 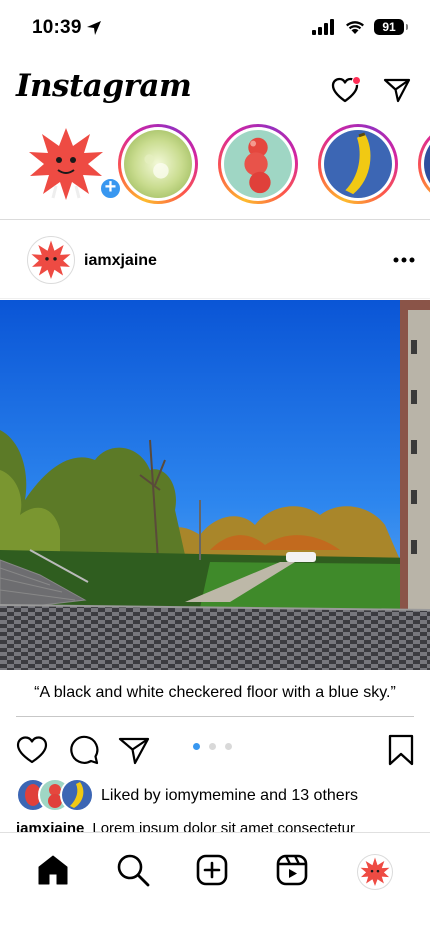 I want to click on story-thumbnail, so click(x=427, y=164).